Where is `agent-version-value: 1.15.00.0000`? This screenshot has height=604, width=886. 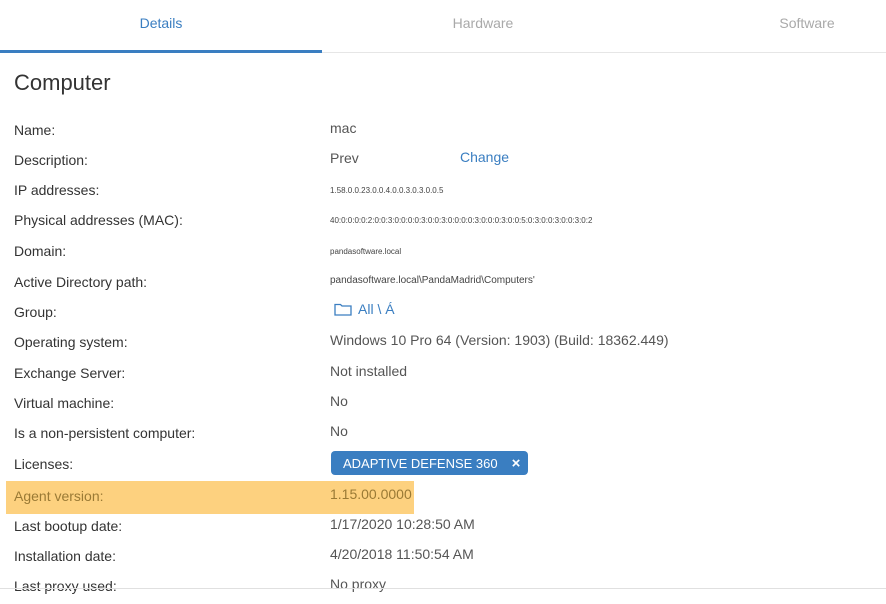
agent-version-value: 1.15.00.0000 is located at coordinates (371, 494).